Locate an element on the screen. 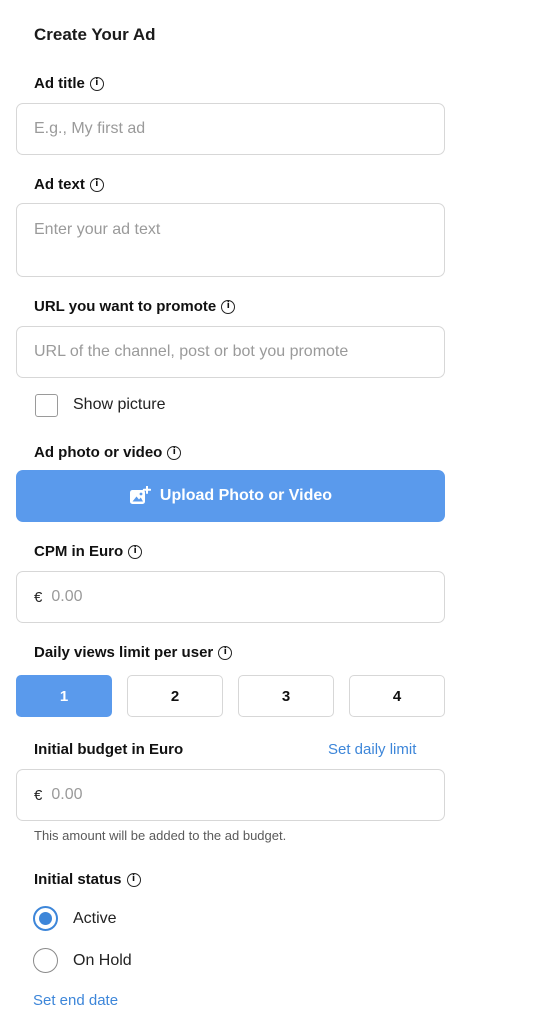 This screenshot has width=544, height=1024. url-label-text: URL you want to promote is located at coordinates (125, 306).